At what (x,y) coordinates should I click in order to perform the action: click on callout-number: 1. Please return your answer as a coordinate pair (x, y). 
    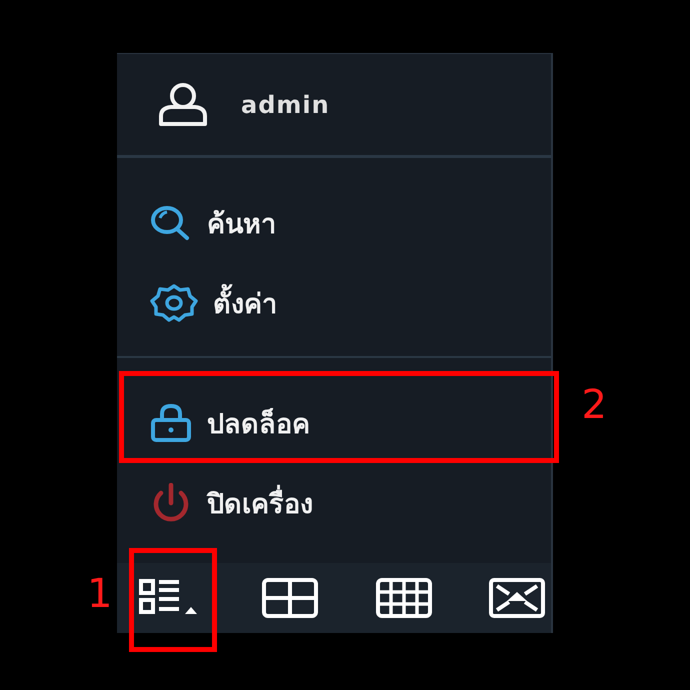
    Looking at the image, I should click on (99, 594).